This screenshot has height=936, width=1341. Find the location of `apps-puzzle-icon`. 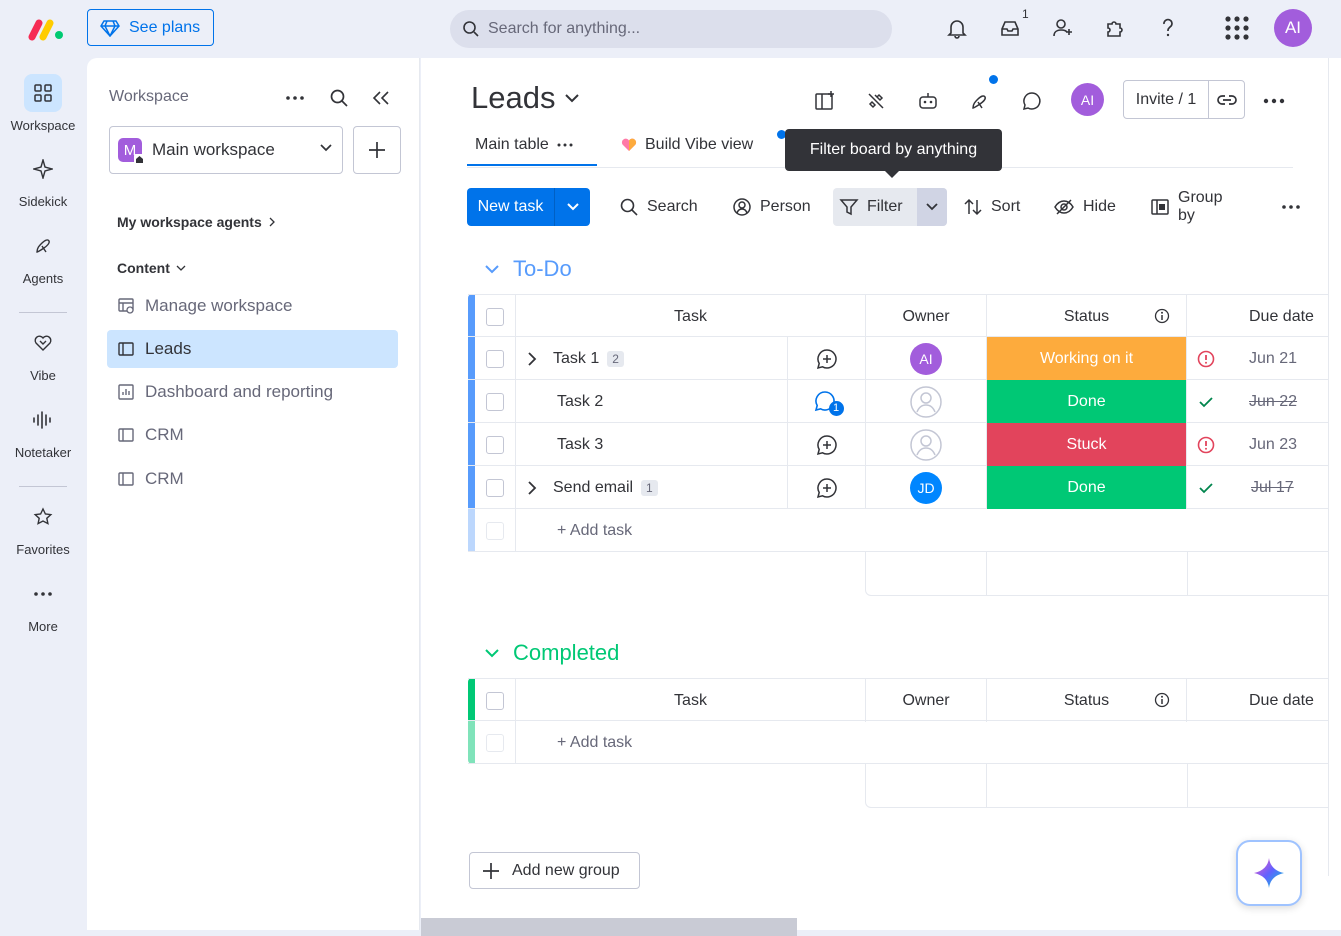

apps-puzzle-icon is located at coordinates (1115, 28).